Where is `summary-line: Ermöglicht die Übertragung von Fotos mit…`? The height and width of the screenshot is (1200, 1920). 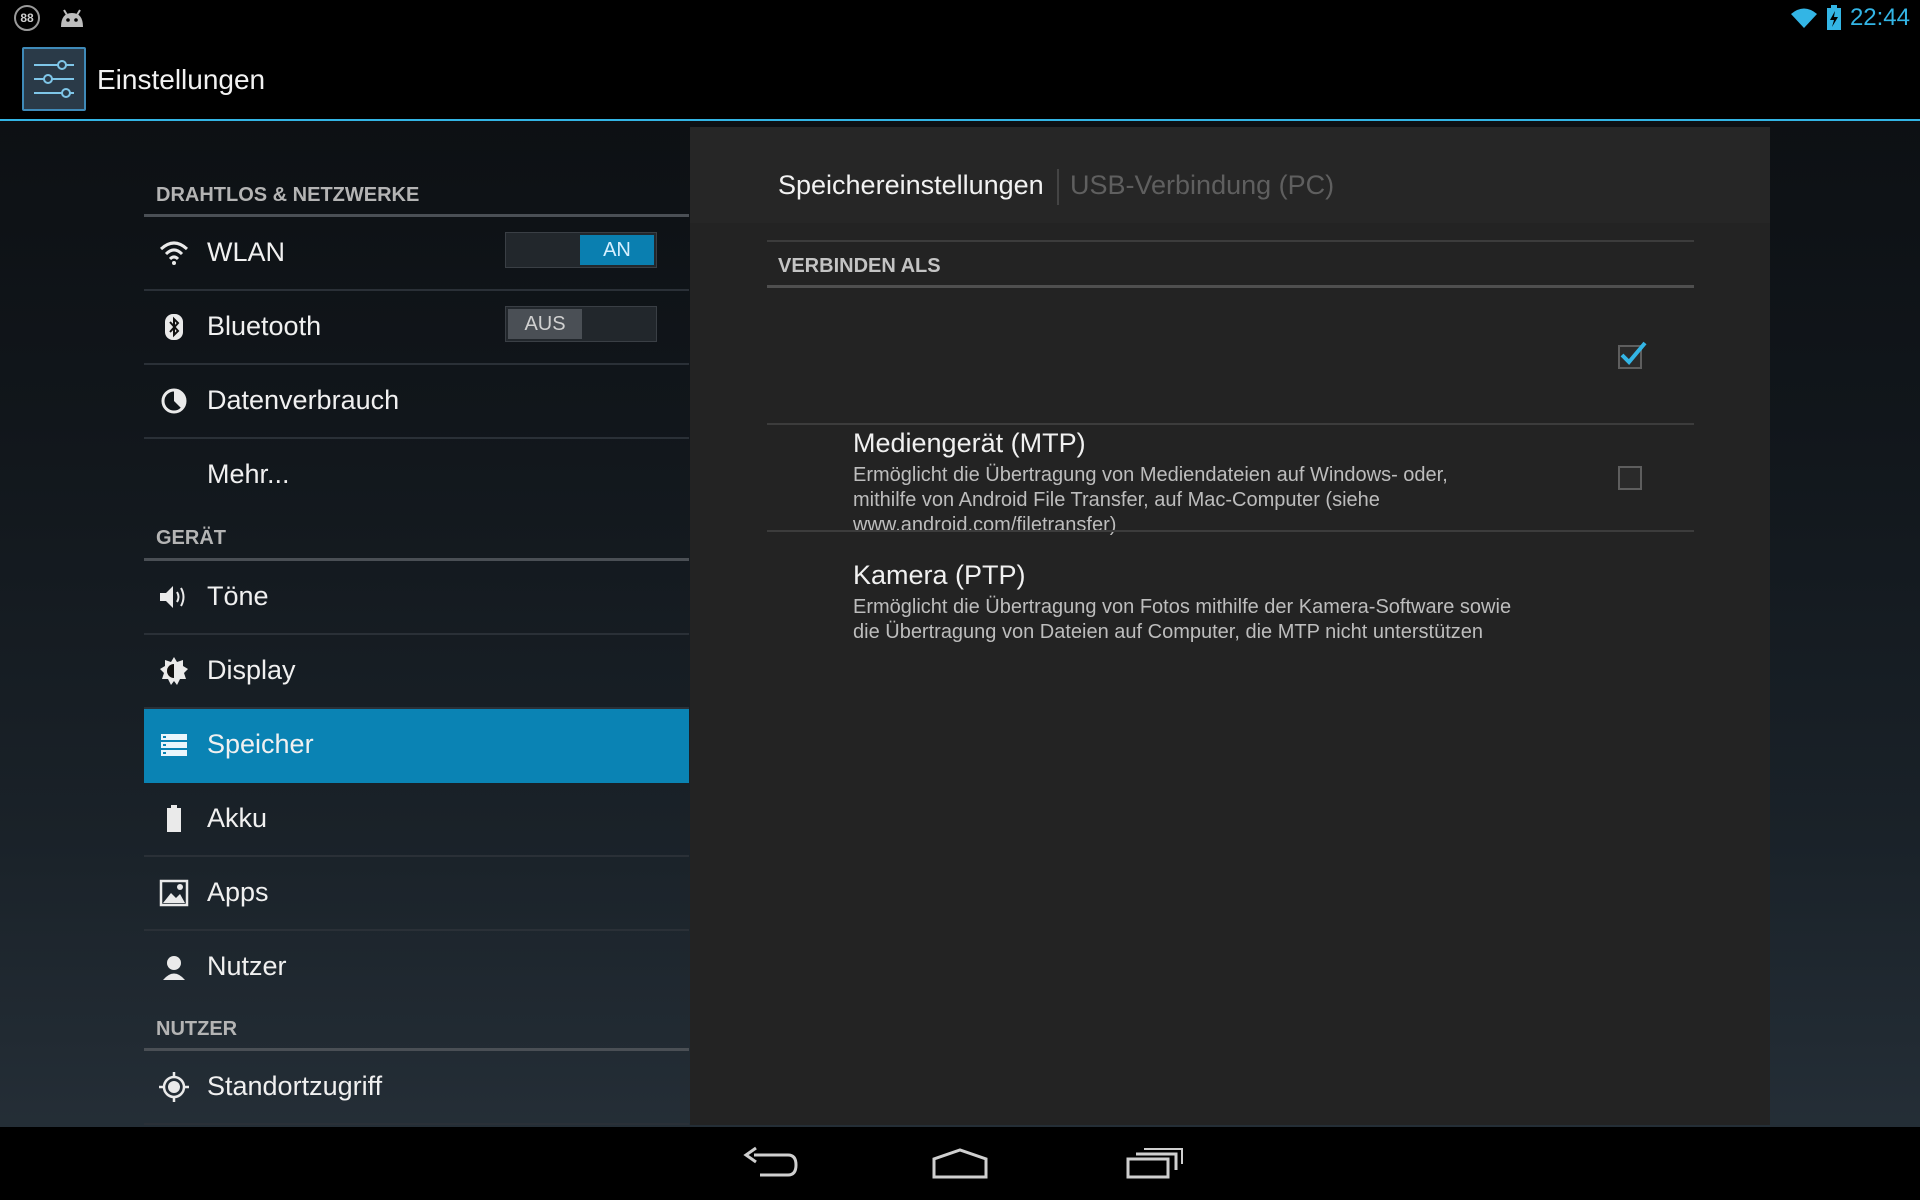
summary-line: Ermöglicht die Übertragung von Fotos mit… is located at coordinates (1182, 607).